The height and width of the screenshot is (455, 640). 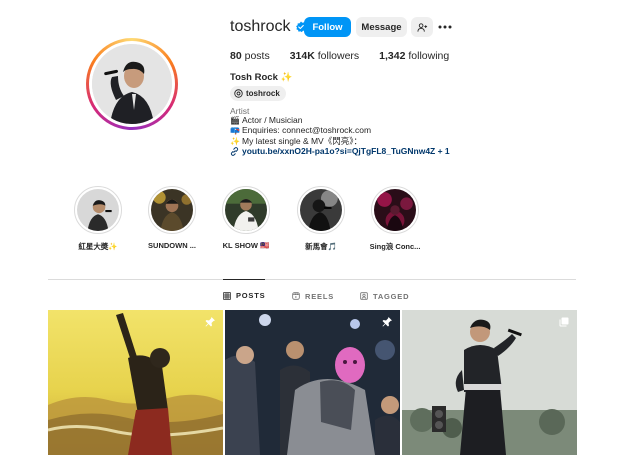 I want to click on posts-count: 80 posts, so click(x=250, y=56).